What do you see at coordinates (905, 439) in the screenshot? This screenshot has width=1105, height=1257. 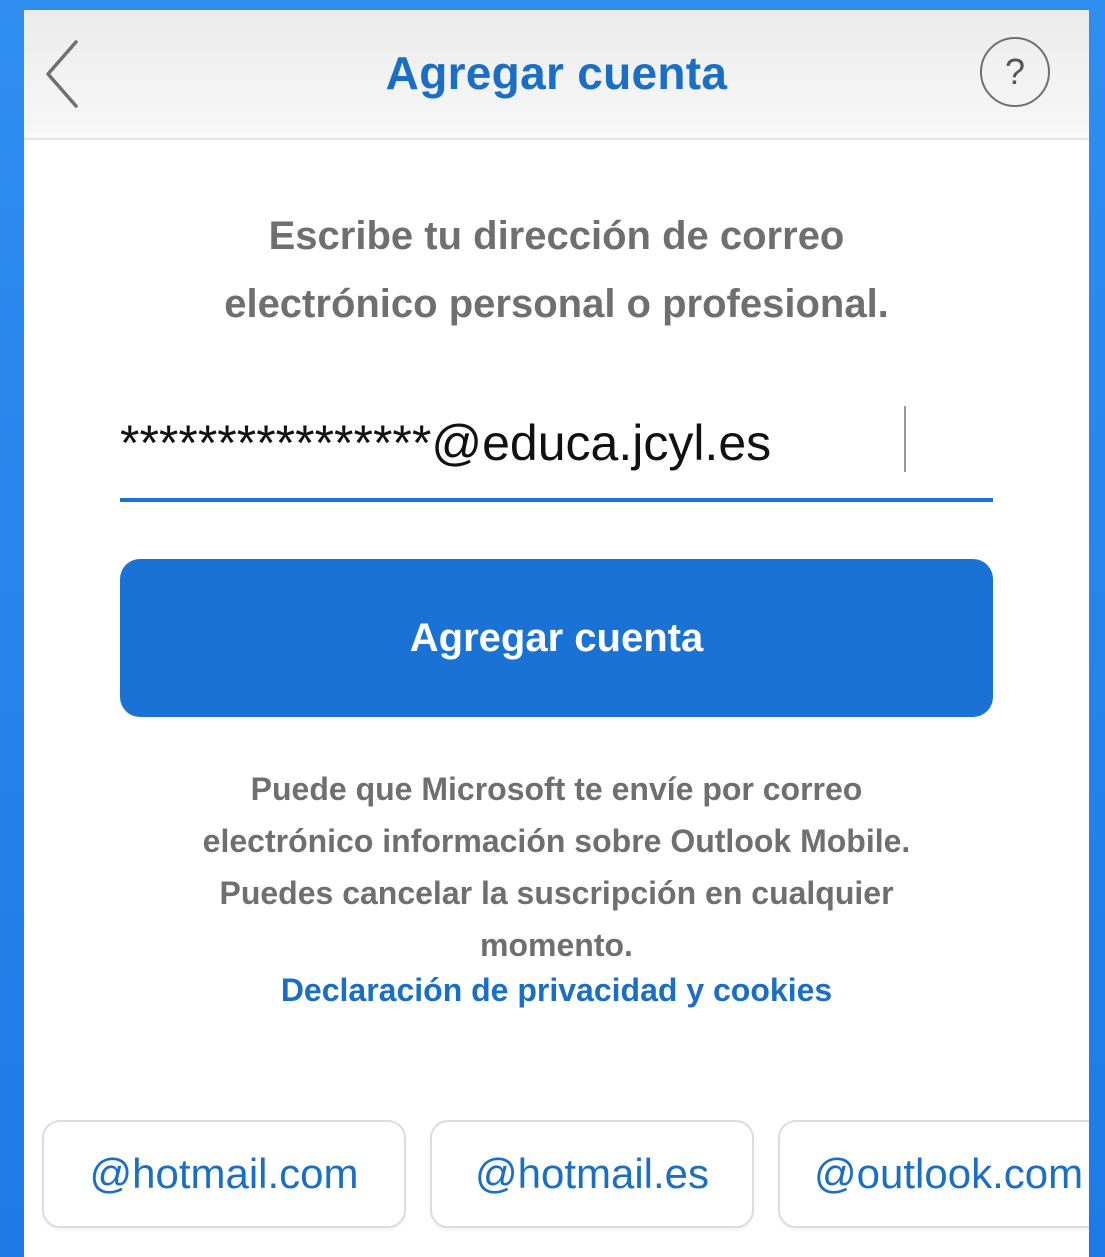 I see `text-cursor` at bounding box center [905, 439].